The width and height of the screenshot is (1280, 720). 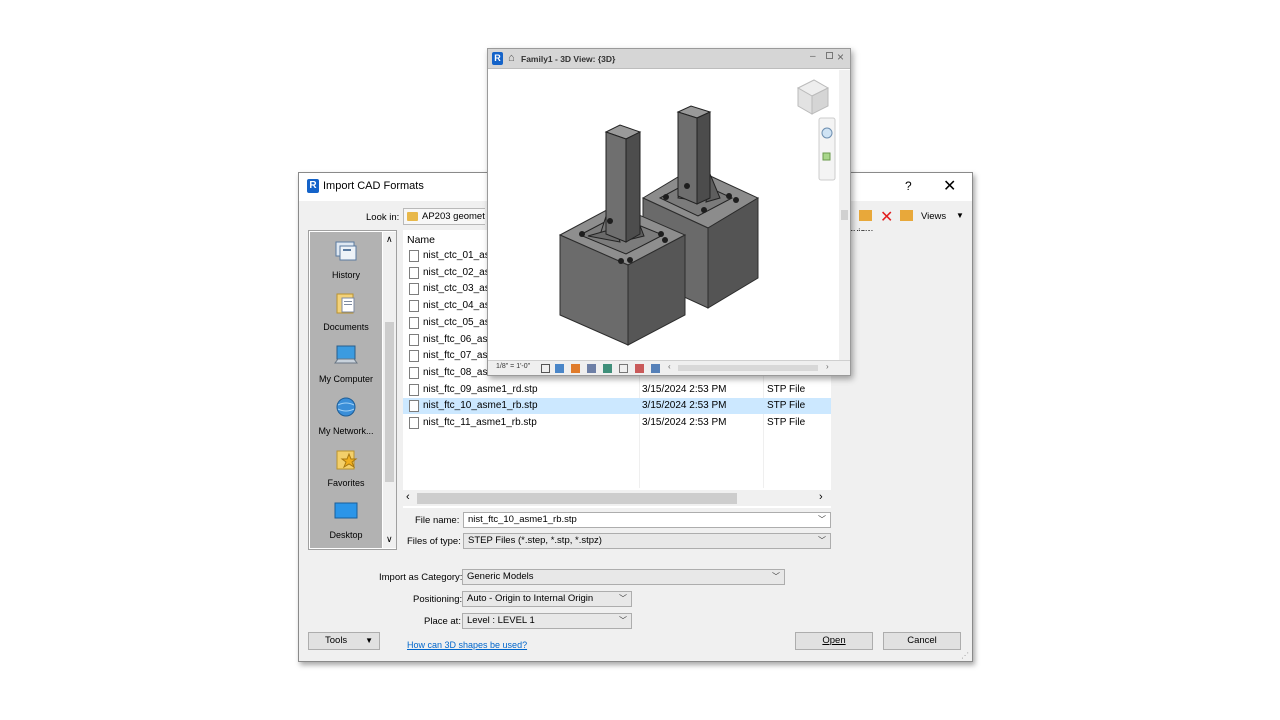 I want to click on history-icon, so click(x=346, y=251).